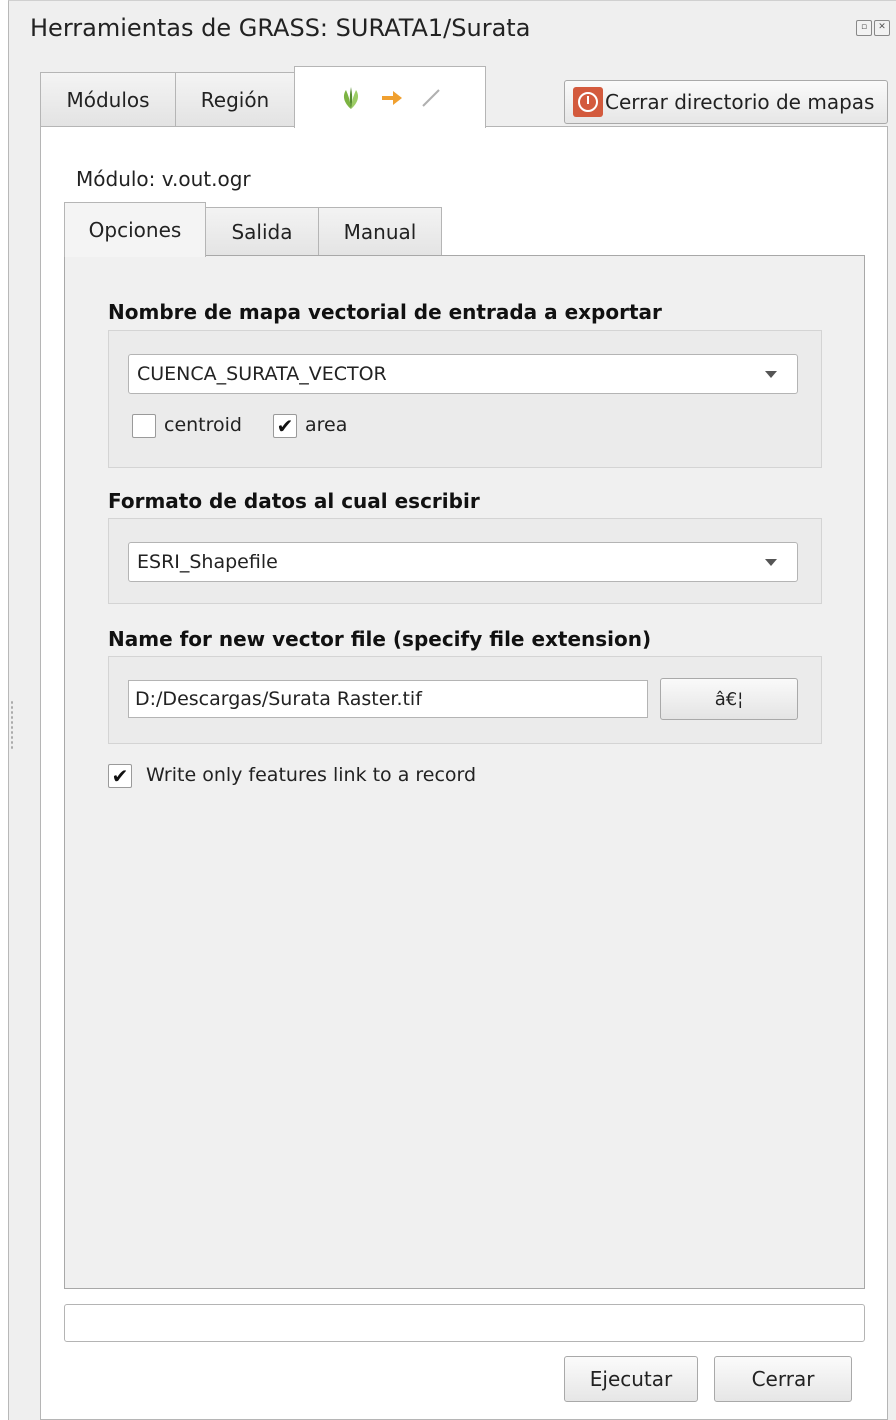 This screenshot has width=896, height=1420. What do you see at coordinates (431, 97) in the screenshot?
I see `line-vector-icon` at bounding box center [431, 97].